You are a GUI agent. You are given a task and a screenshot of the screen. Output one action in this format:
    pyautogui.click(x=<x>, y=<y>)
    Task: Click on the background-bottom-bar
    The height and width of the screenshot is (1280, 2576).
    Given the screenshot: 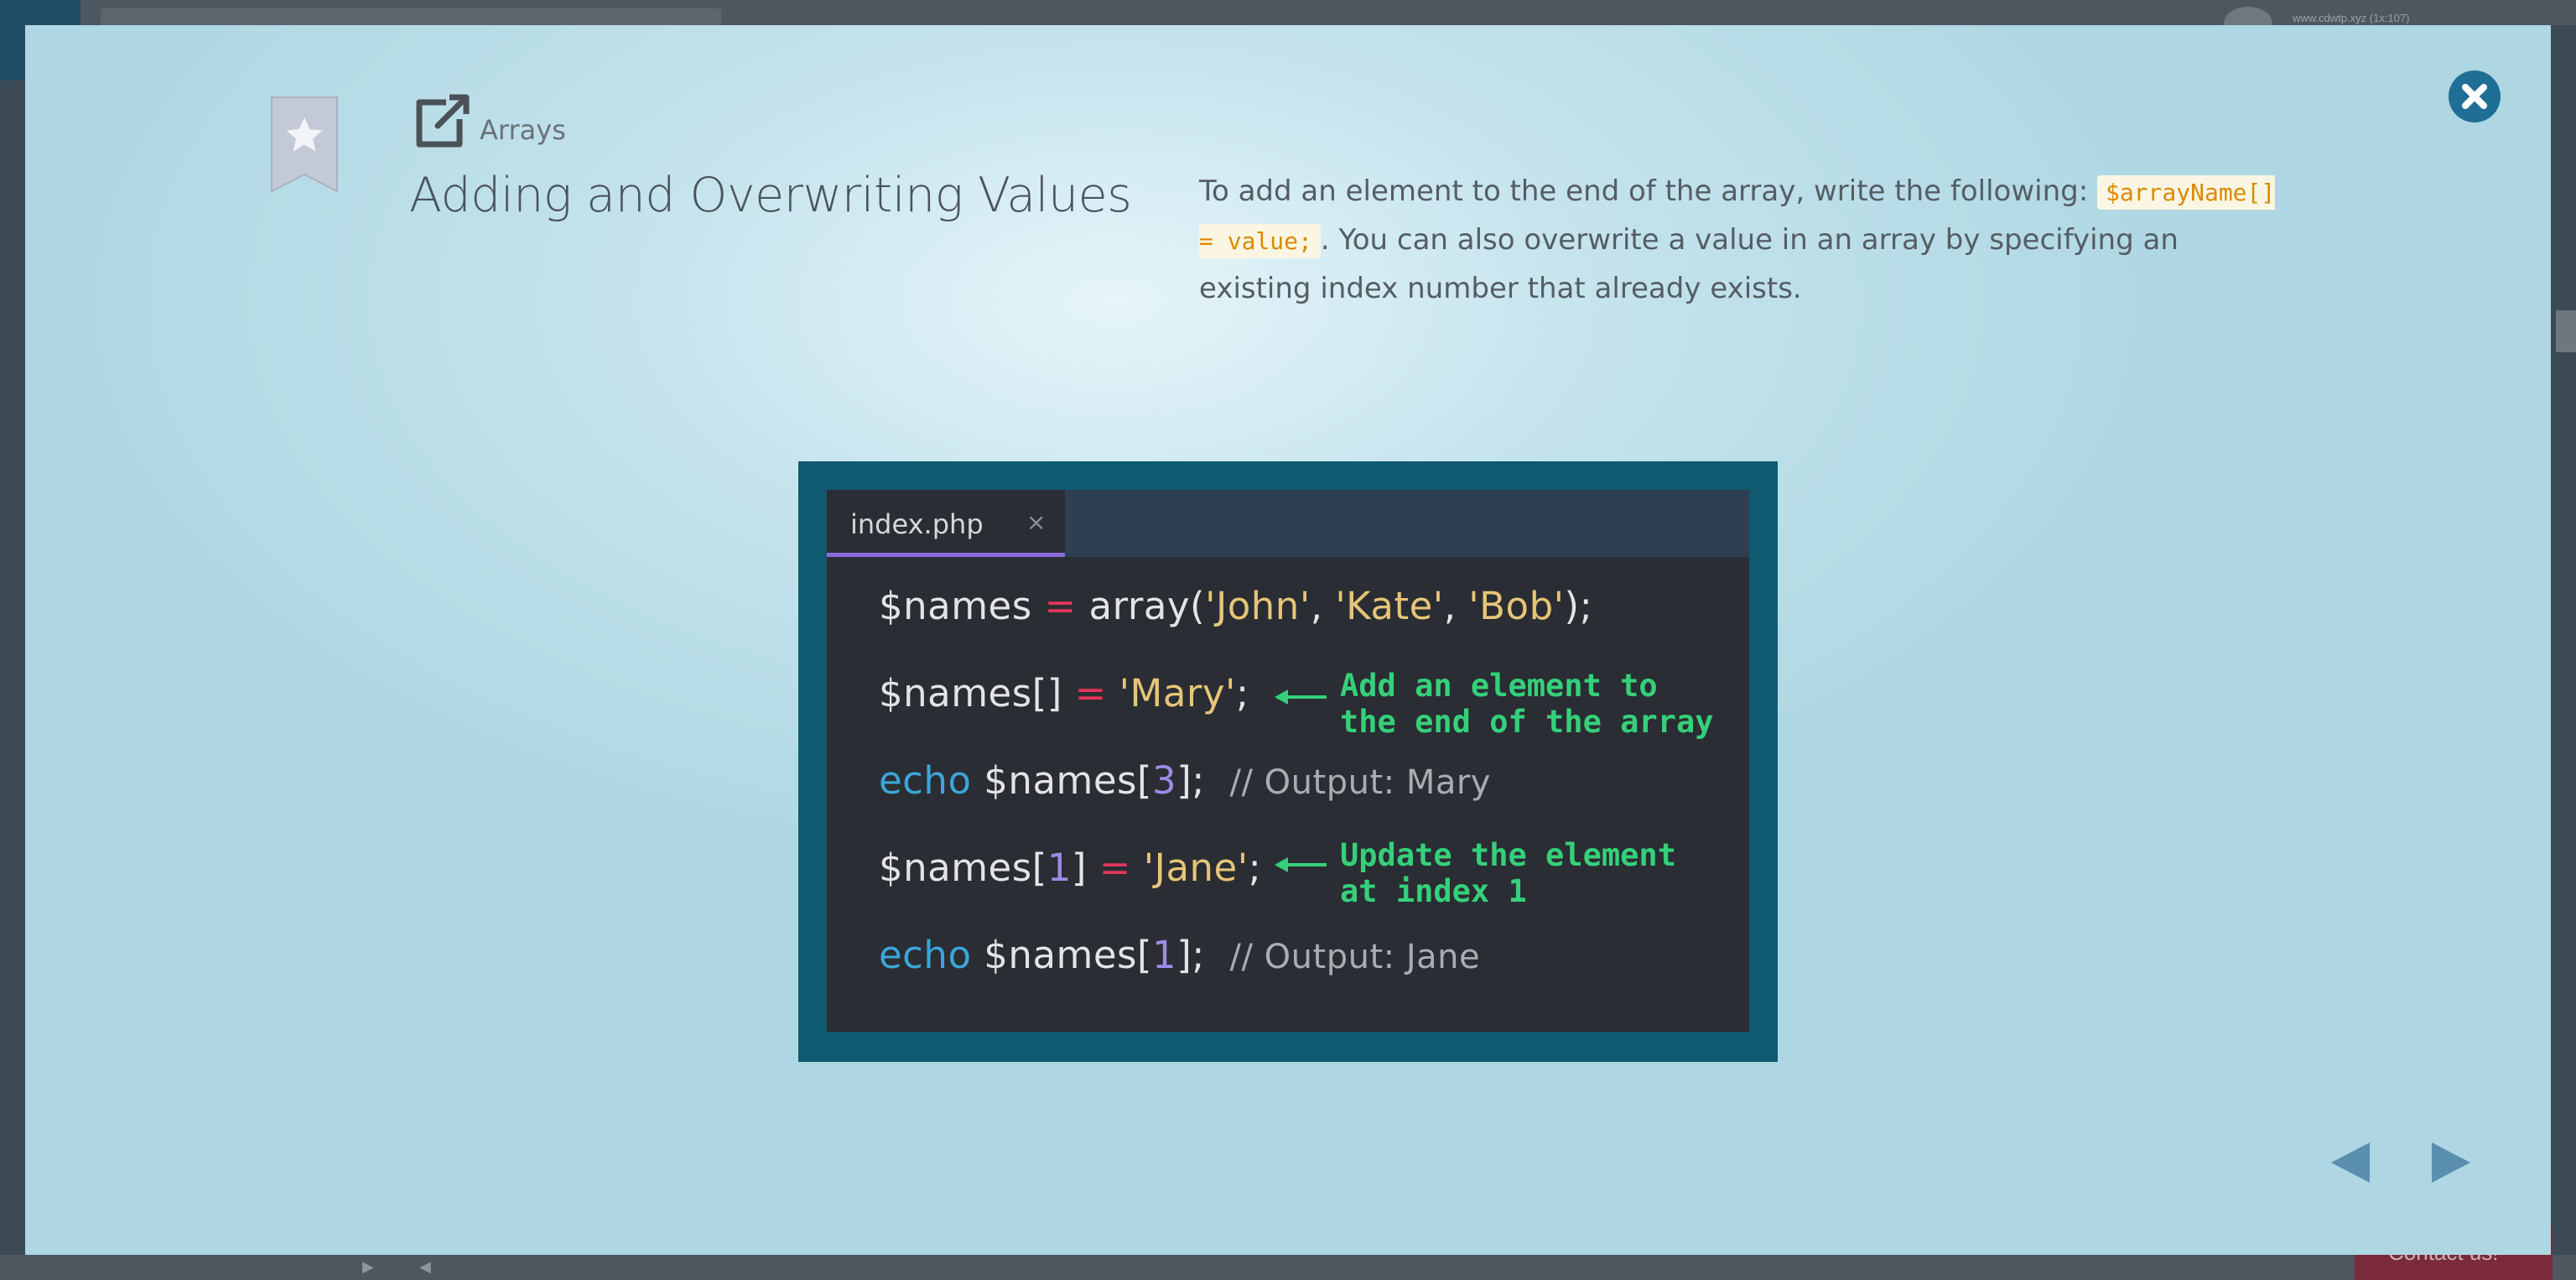 What is the action you would take?
    pyautogui.click(x=1288, y=1267)
    